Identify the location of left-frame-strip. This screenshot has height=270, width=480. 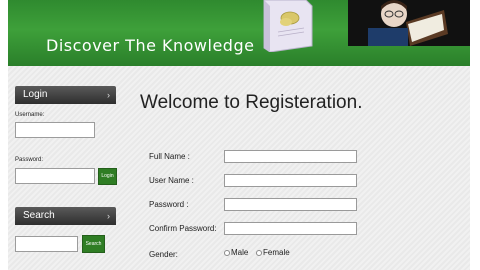
(4, 135).